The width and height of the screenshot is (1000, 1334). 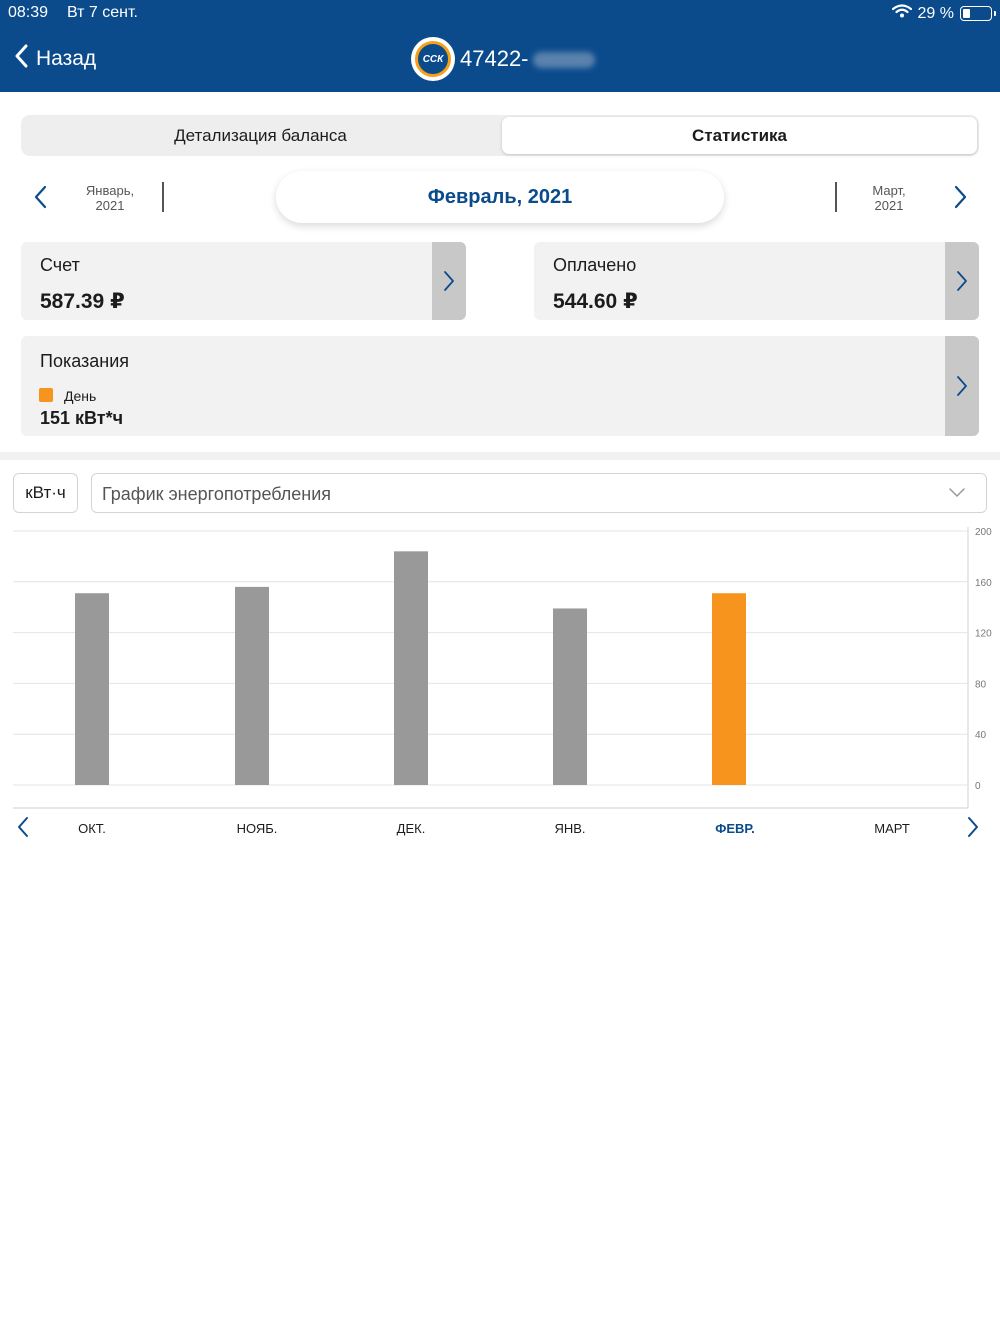 What do you see at coordinates (110, 190) in the screenshot?
I see `prev-period-month: Январь,` at bounding box center [110, 190].